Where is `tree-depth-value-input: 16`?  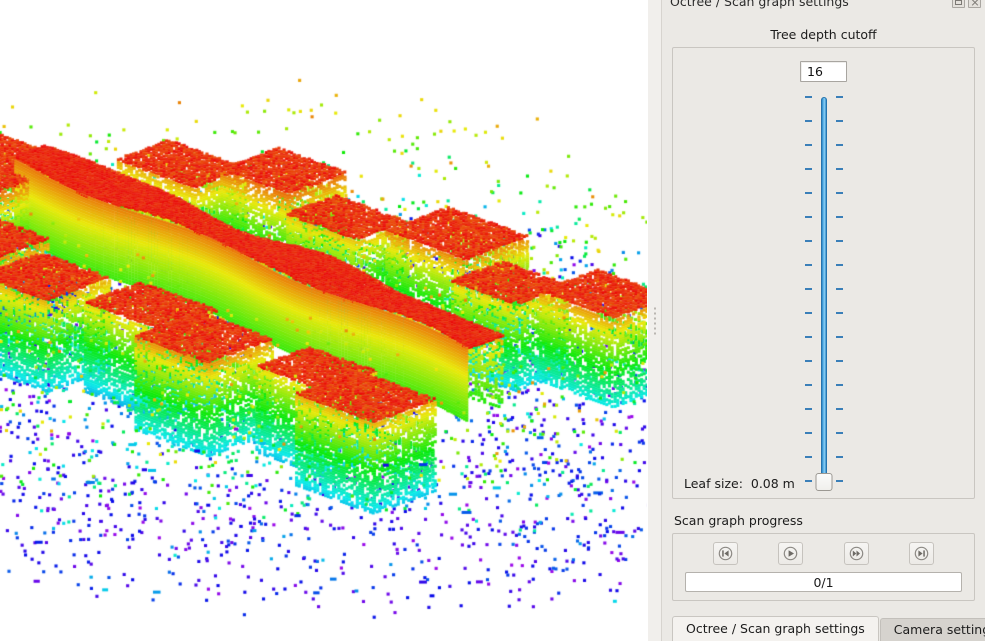 tree-depth-value-input: 16 is located at coordinates (823, 71).